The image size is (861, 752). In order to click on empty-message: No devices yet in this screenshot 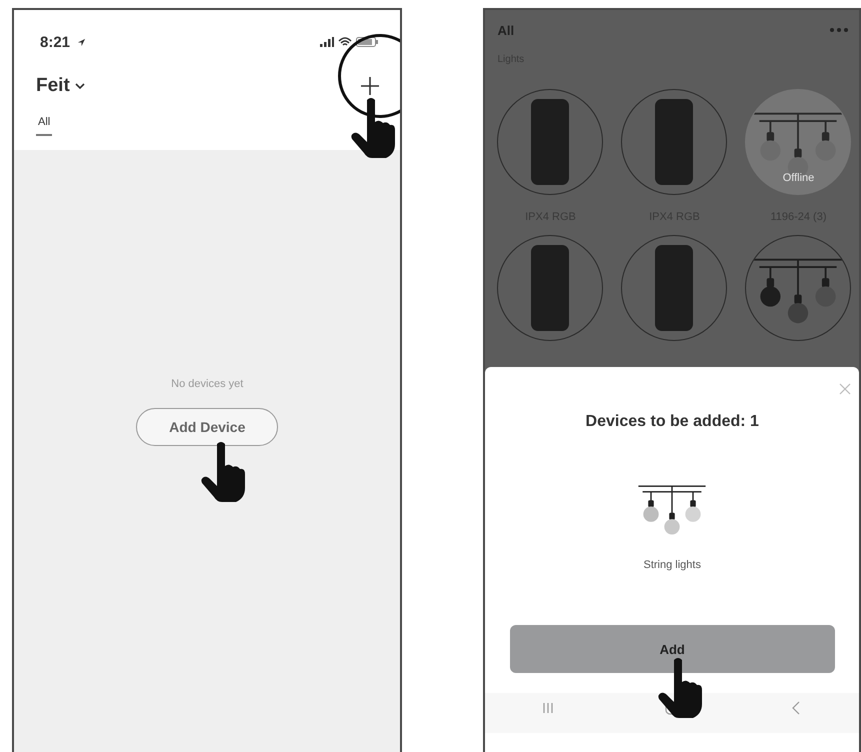, I will do `click(207, 384)`.